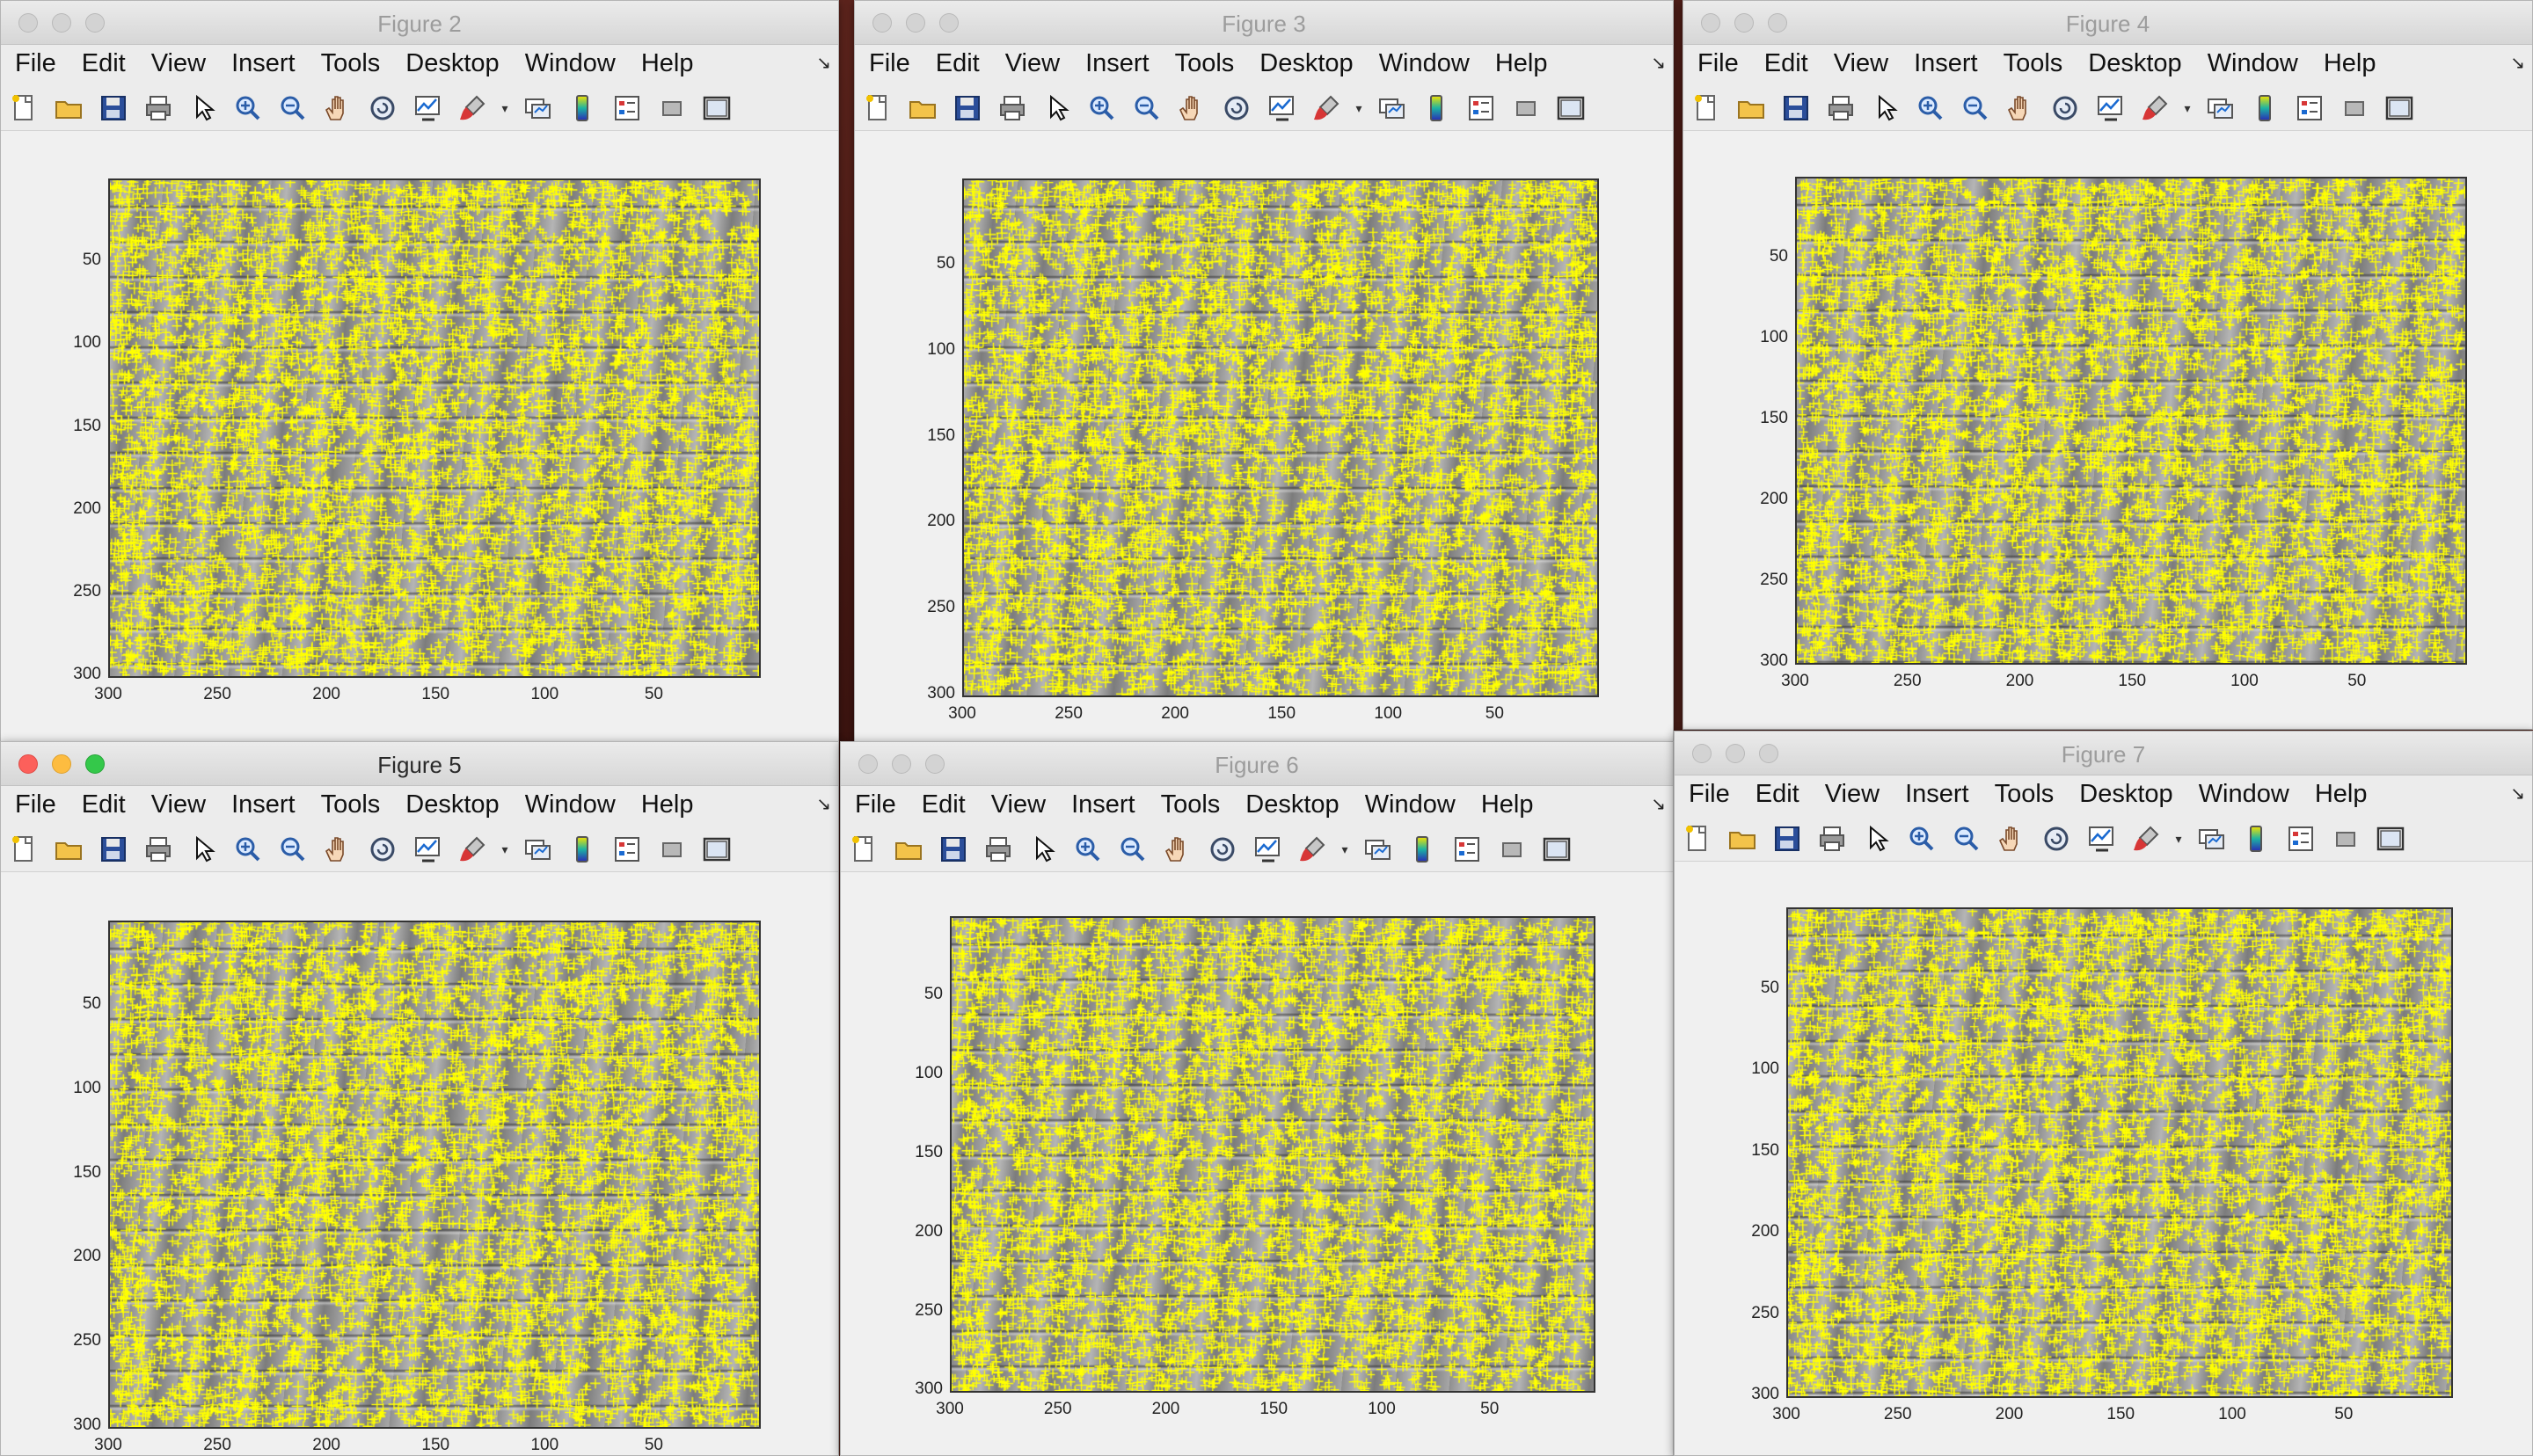 This screenshot has width=2533, height=1456. I want to click on title-bar: Figure 5, so click(419, 764).